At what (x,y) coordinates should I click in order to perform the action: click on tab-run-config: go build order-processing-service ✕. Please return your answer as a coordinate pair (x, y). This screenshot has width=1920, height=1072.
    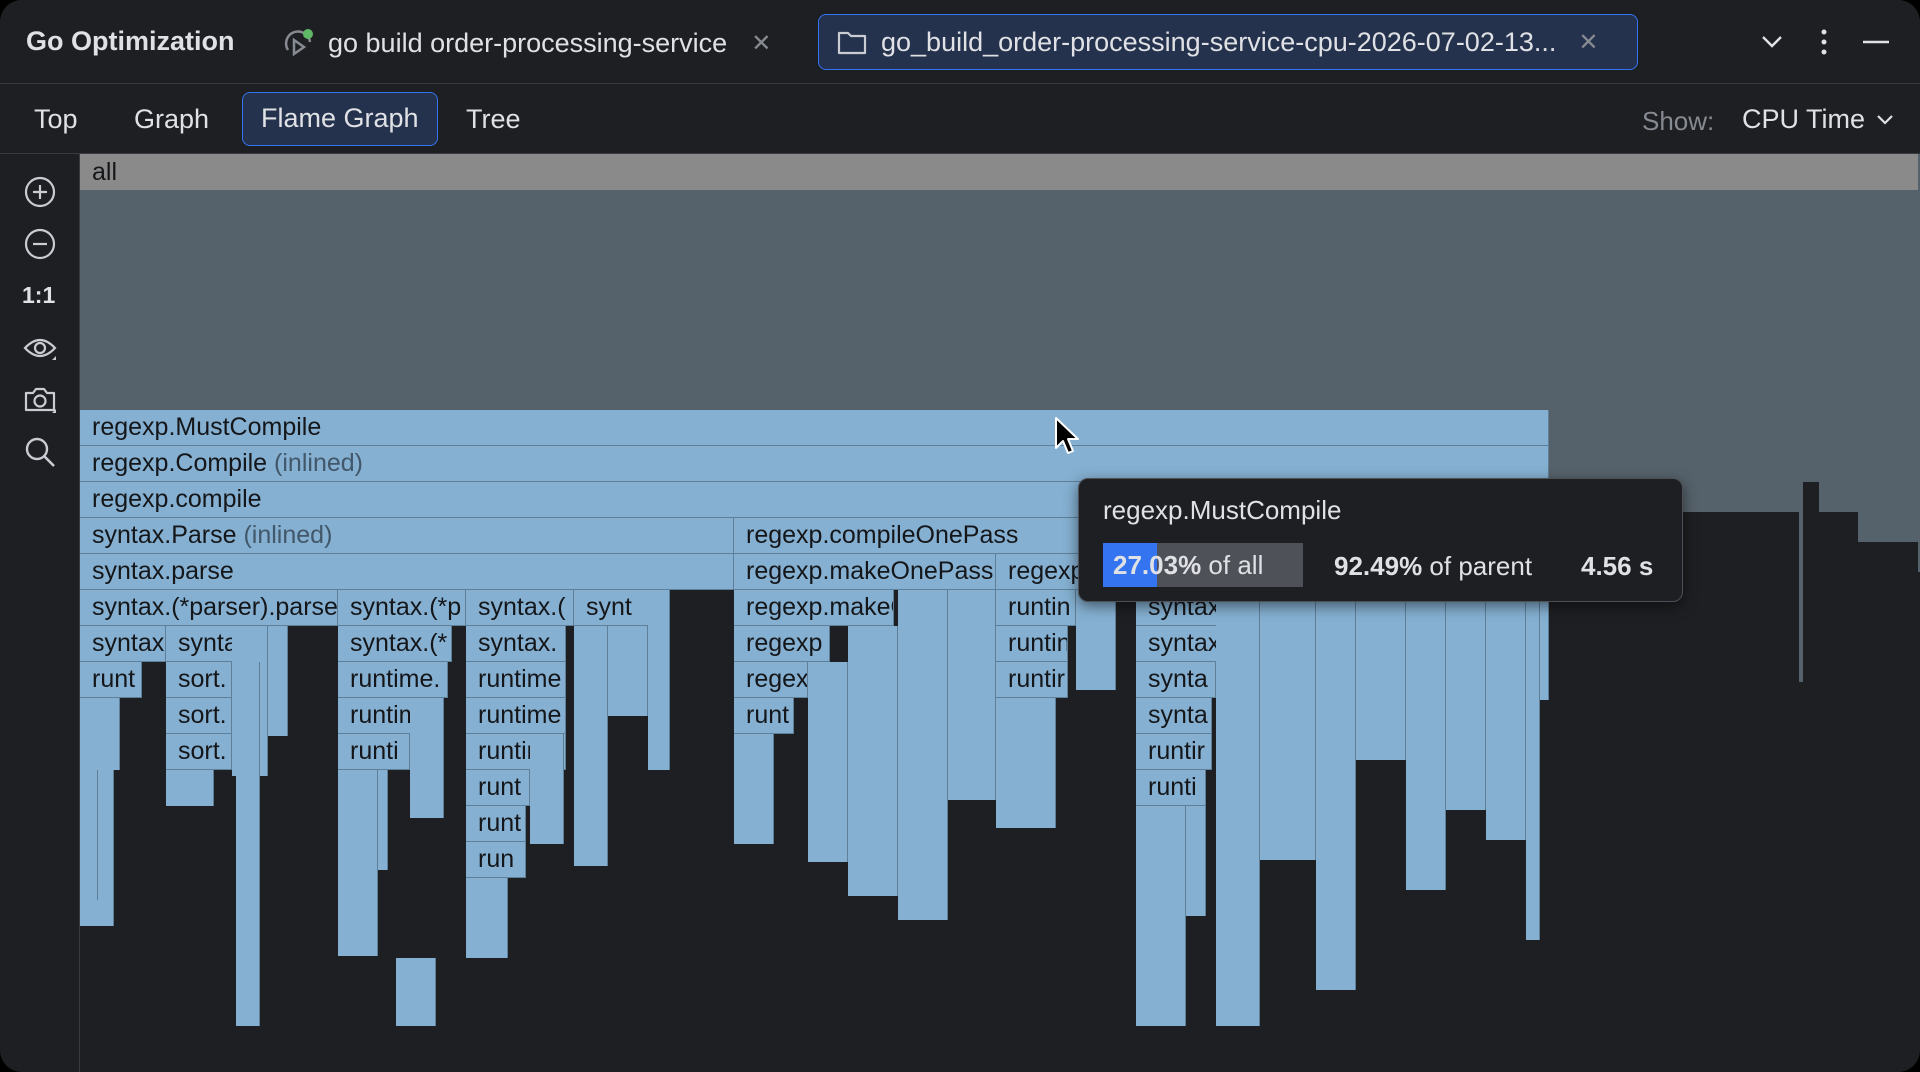
    Looking at the image, I should click on (526, 43).